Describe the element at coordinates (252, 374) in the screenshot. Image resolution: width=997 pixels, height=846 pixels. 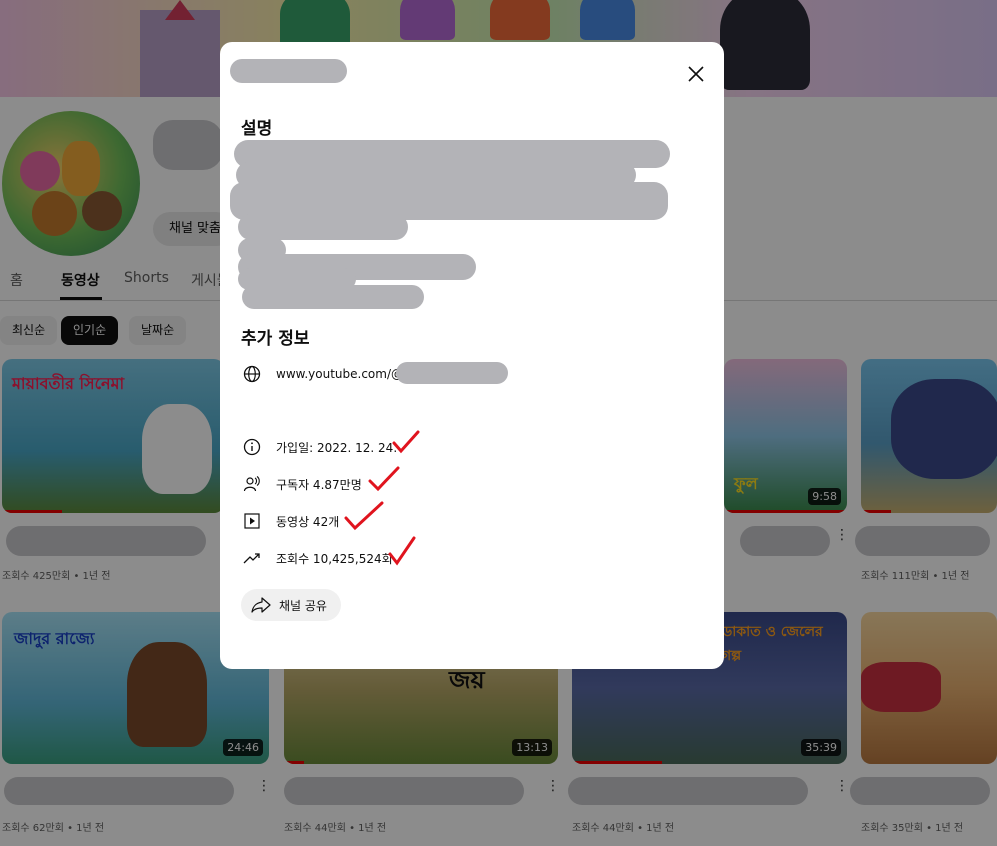
I see `globe-icon` at that location.